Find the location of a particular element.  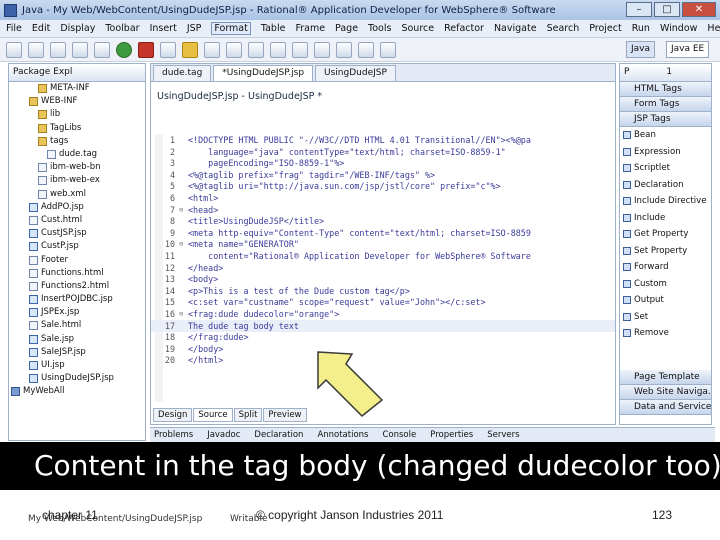

code-line: 6 <html> is located at coordinates (383, 198).